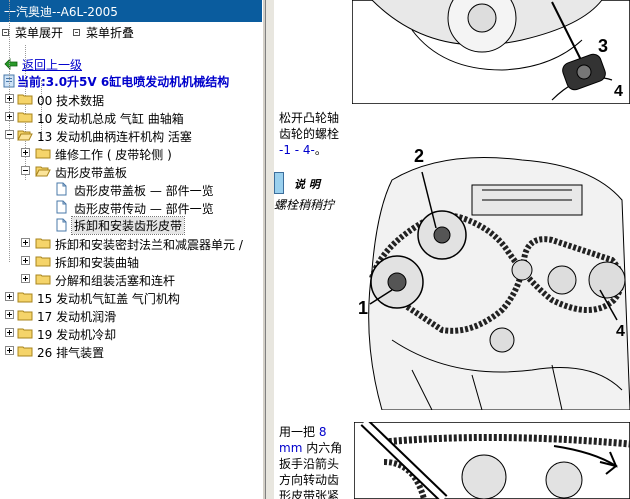 The height and width of the screenshot is (499, 630). What do you see at coordinates (5, 32) in the screenshot?
I see `expand-icon` at bounding box center [5, 32].